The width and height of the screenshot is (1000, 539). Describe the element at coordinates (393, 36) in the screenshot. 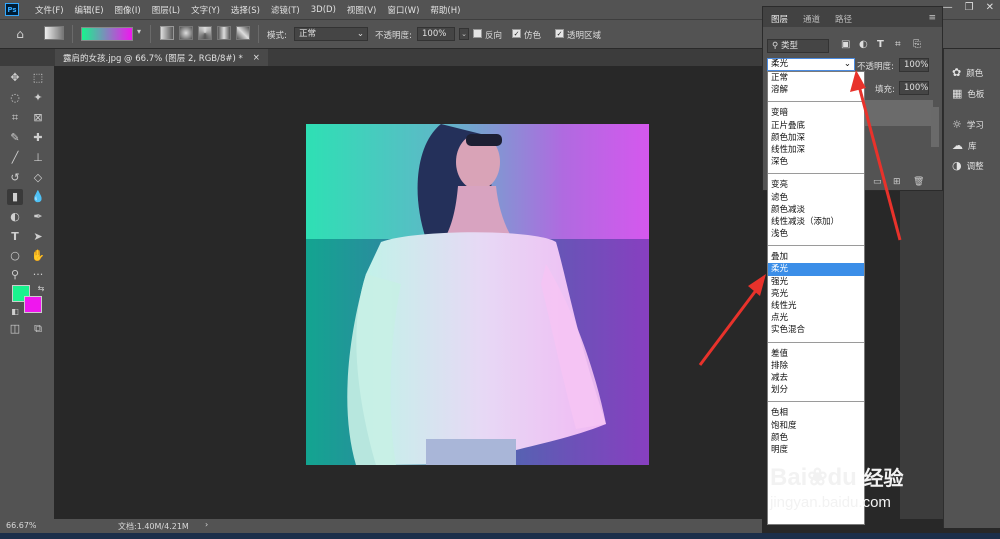

I see `opacity-label: 不透明度:` at that location.